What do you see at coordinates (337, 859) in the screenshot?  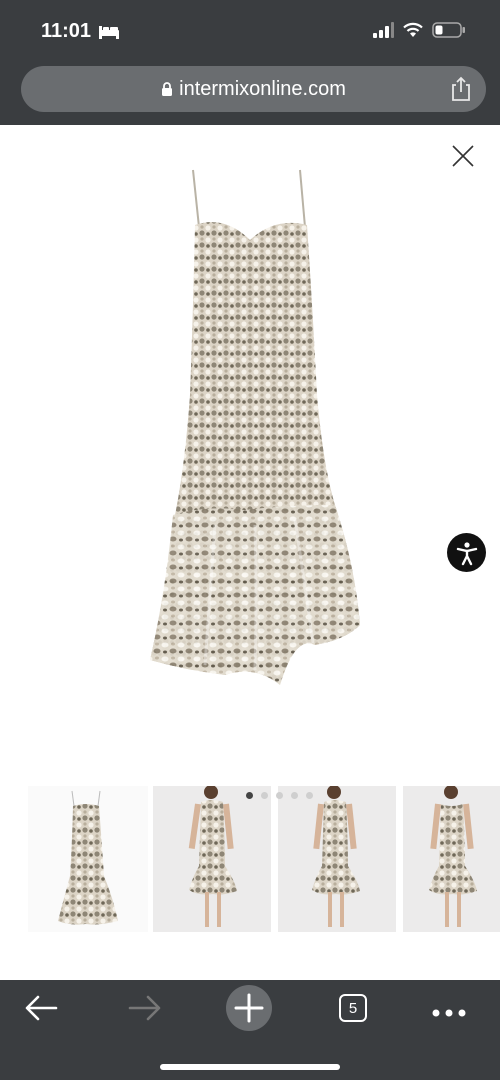 I see `dress-model-front-2-thumbnail` at bounding box center [337, 859].